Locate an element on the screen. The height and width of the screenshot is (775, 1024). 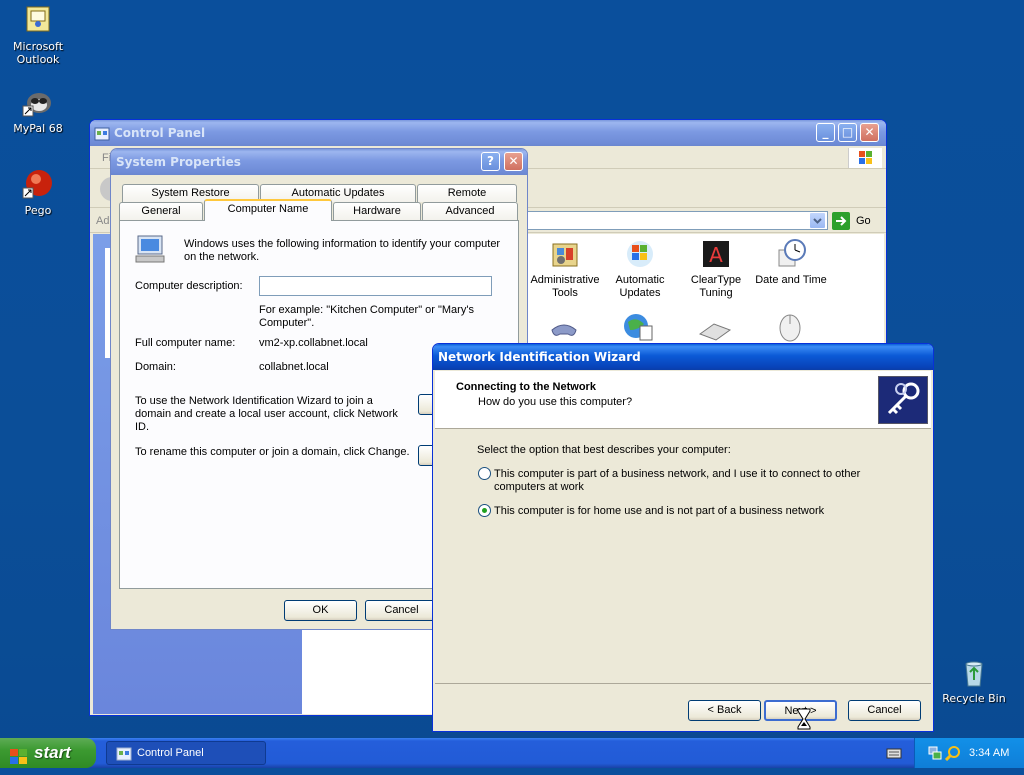
desktop-icon-recycle-bin: Recycle Bin is located at coordinates (974, 680).